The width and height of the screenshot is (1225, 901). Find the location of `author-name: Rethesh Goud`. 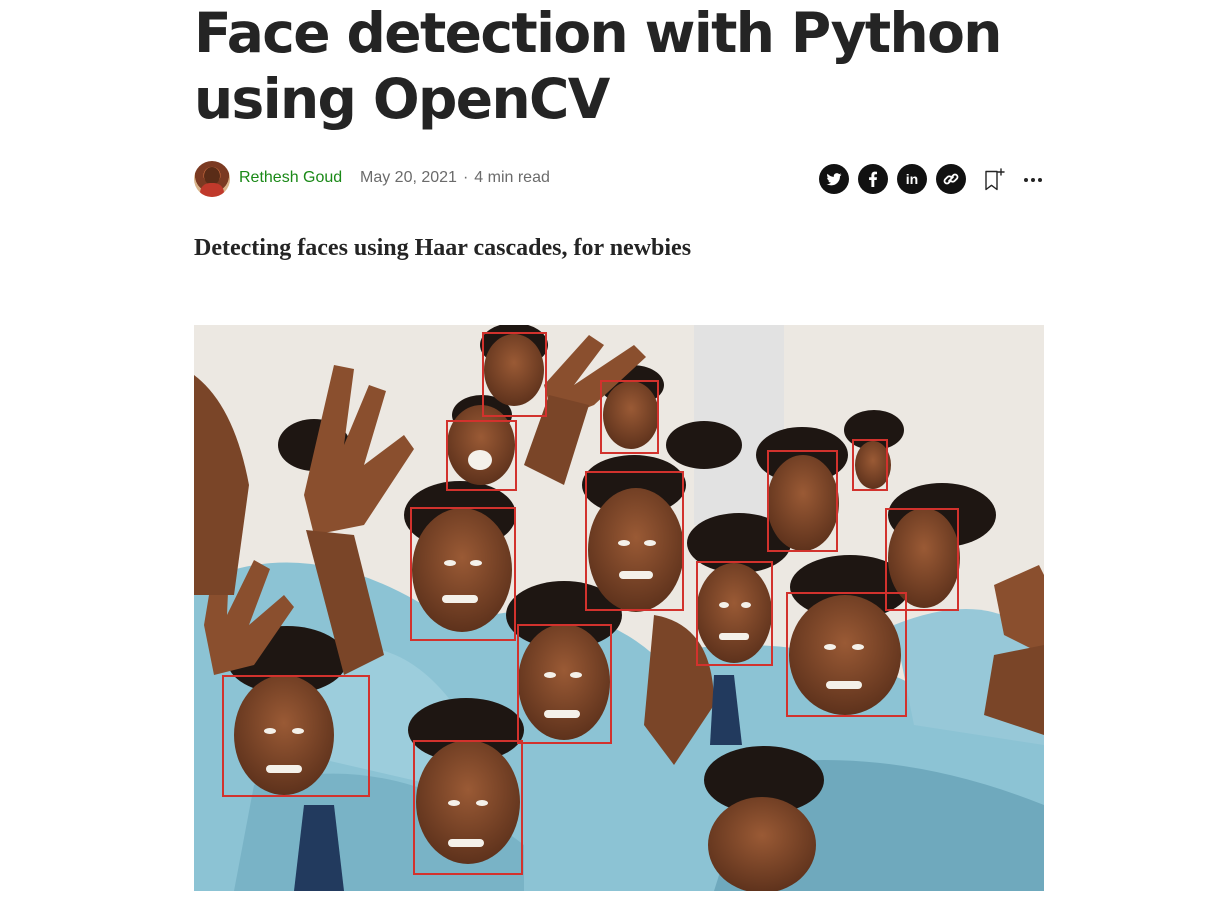

author-name: Rethesh Goud is located at coordinates (290, 178).